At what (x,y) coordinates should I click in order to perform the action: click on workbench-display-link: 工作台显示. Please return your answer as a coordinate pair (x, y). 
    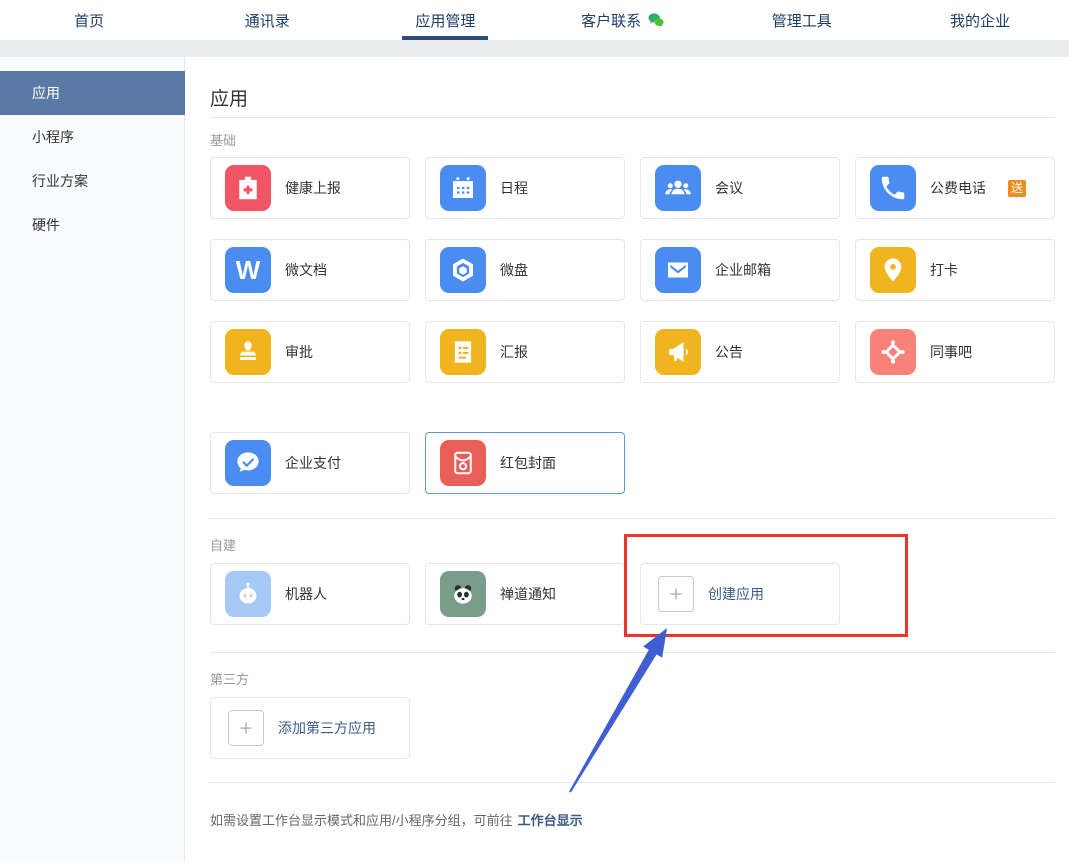
    Looking at the image, I should click on (550, 820).